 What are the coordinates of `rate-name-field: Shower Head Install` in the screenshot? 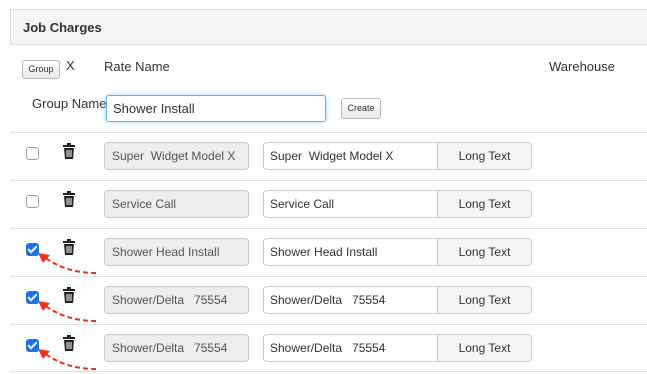 It's located at (176, 252).